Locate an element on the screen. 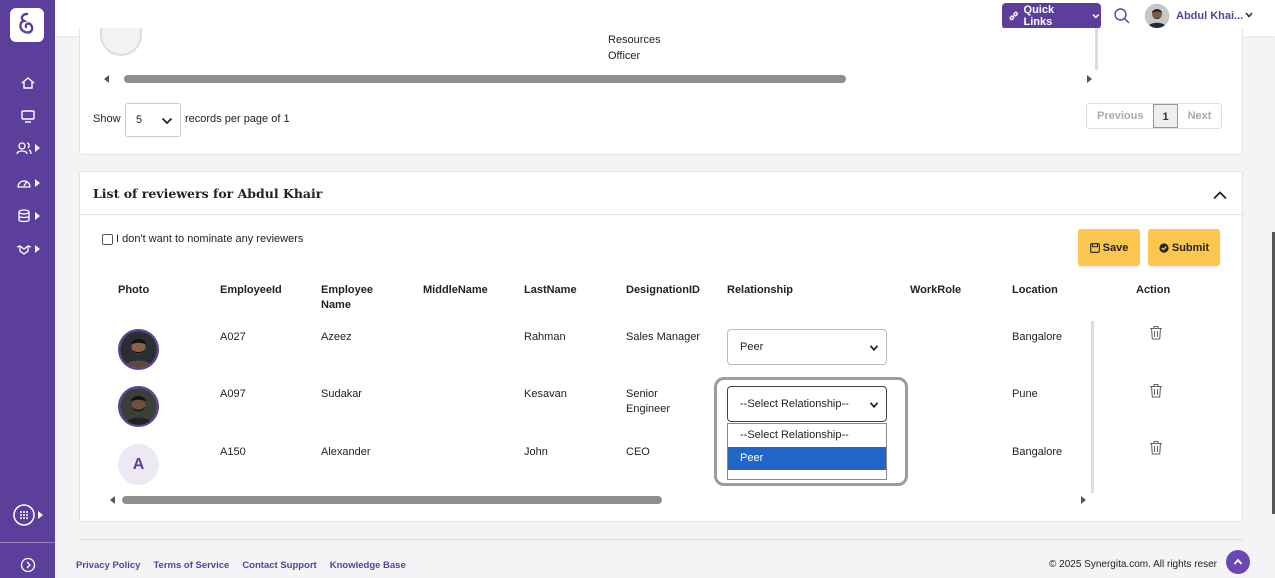  focus-highlight-outline is located at coordinates (811, 431).